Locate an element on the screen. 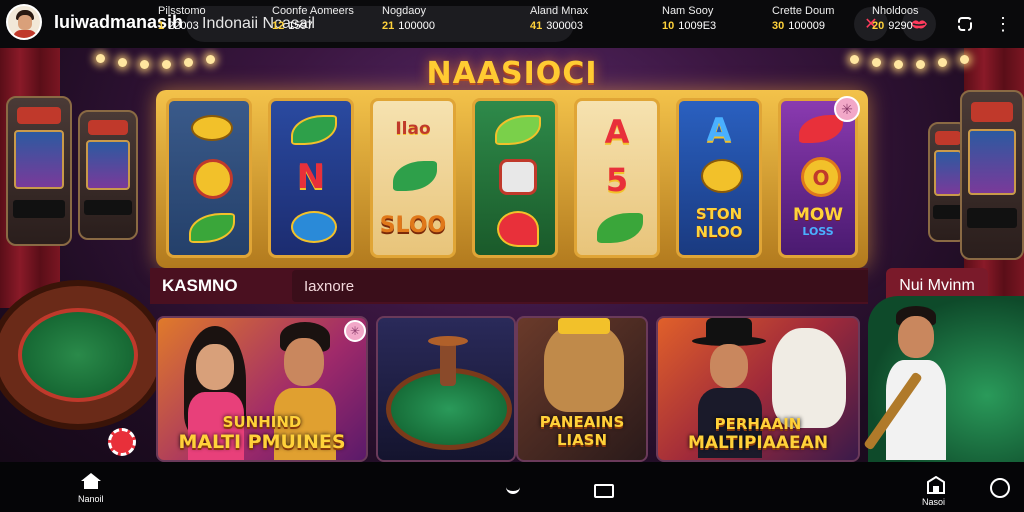  card-3-title-line-1: PANEAINS is located at coordinates (582, 422).